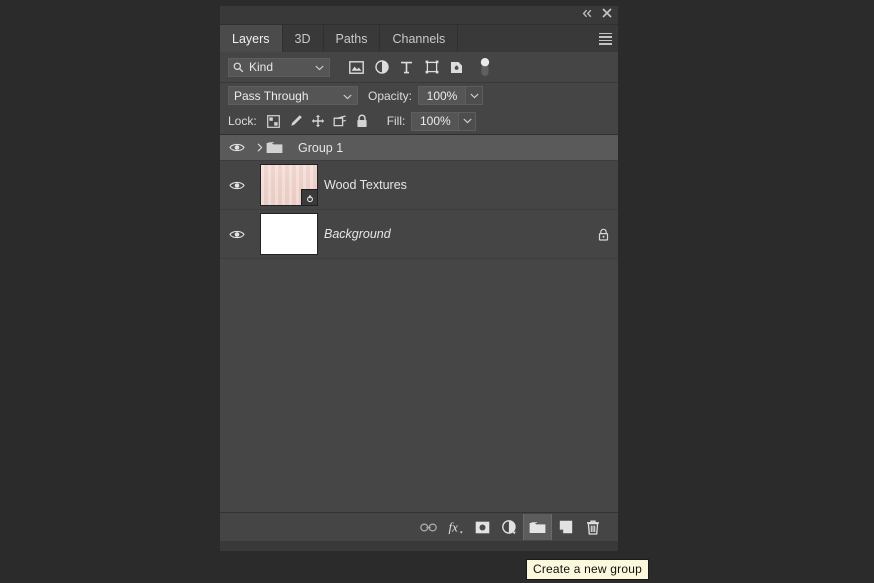 This screenshot has height=583, width=874. I want to click on tooltip: Create a new group, so click(587, 569).